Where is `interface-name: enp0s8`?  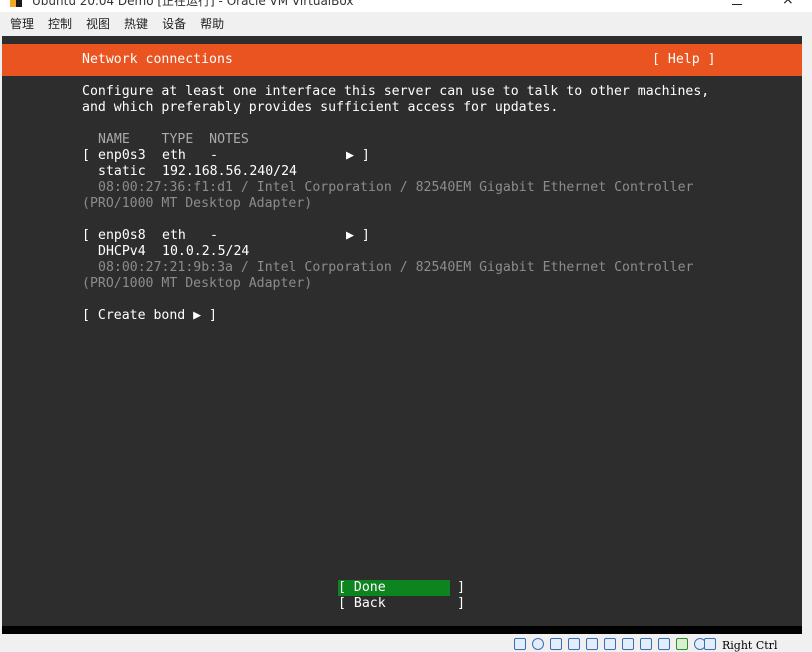
interface-name: enp0s8 is located at coordinates (122, 235).